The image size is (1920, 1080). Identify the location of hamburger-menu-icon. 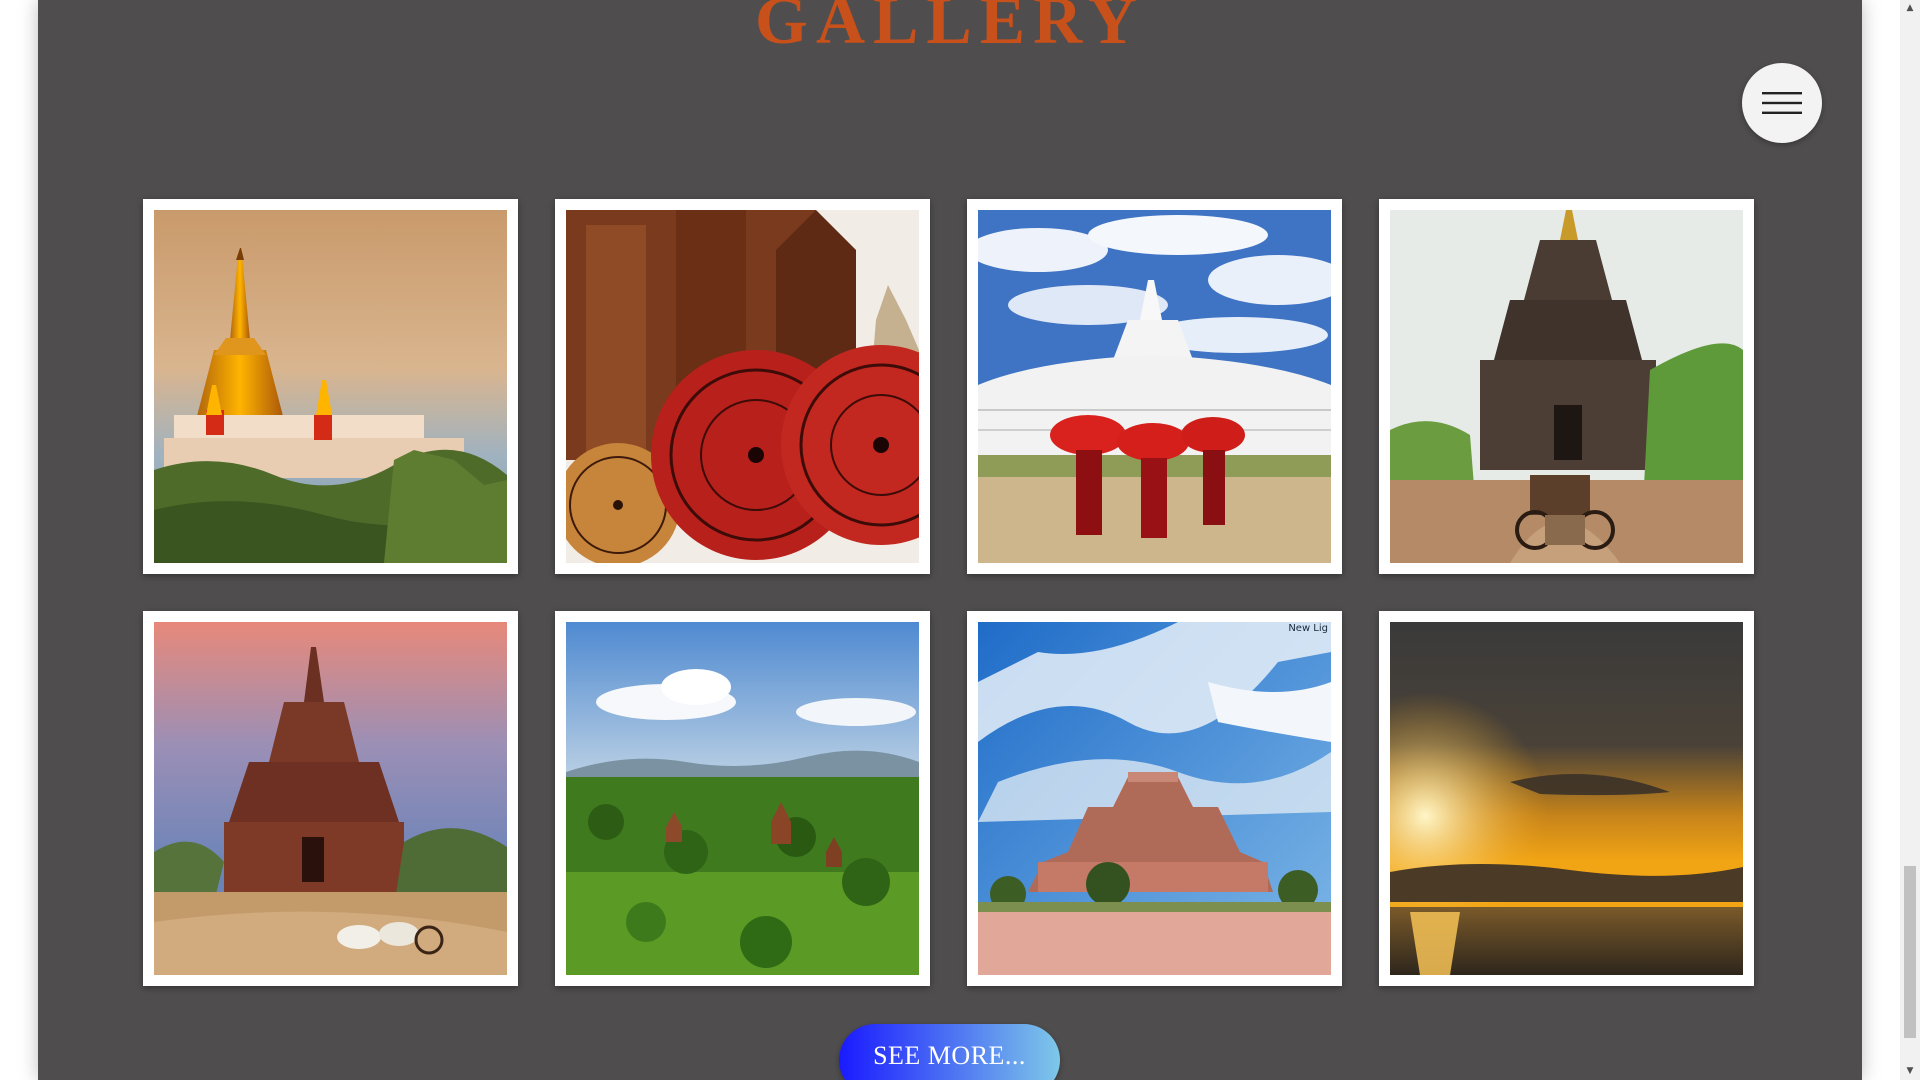
(1782, 103).